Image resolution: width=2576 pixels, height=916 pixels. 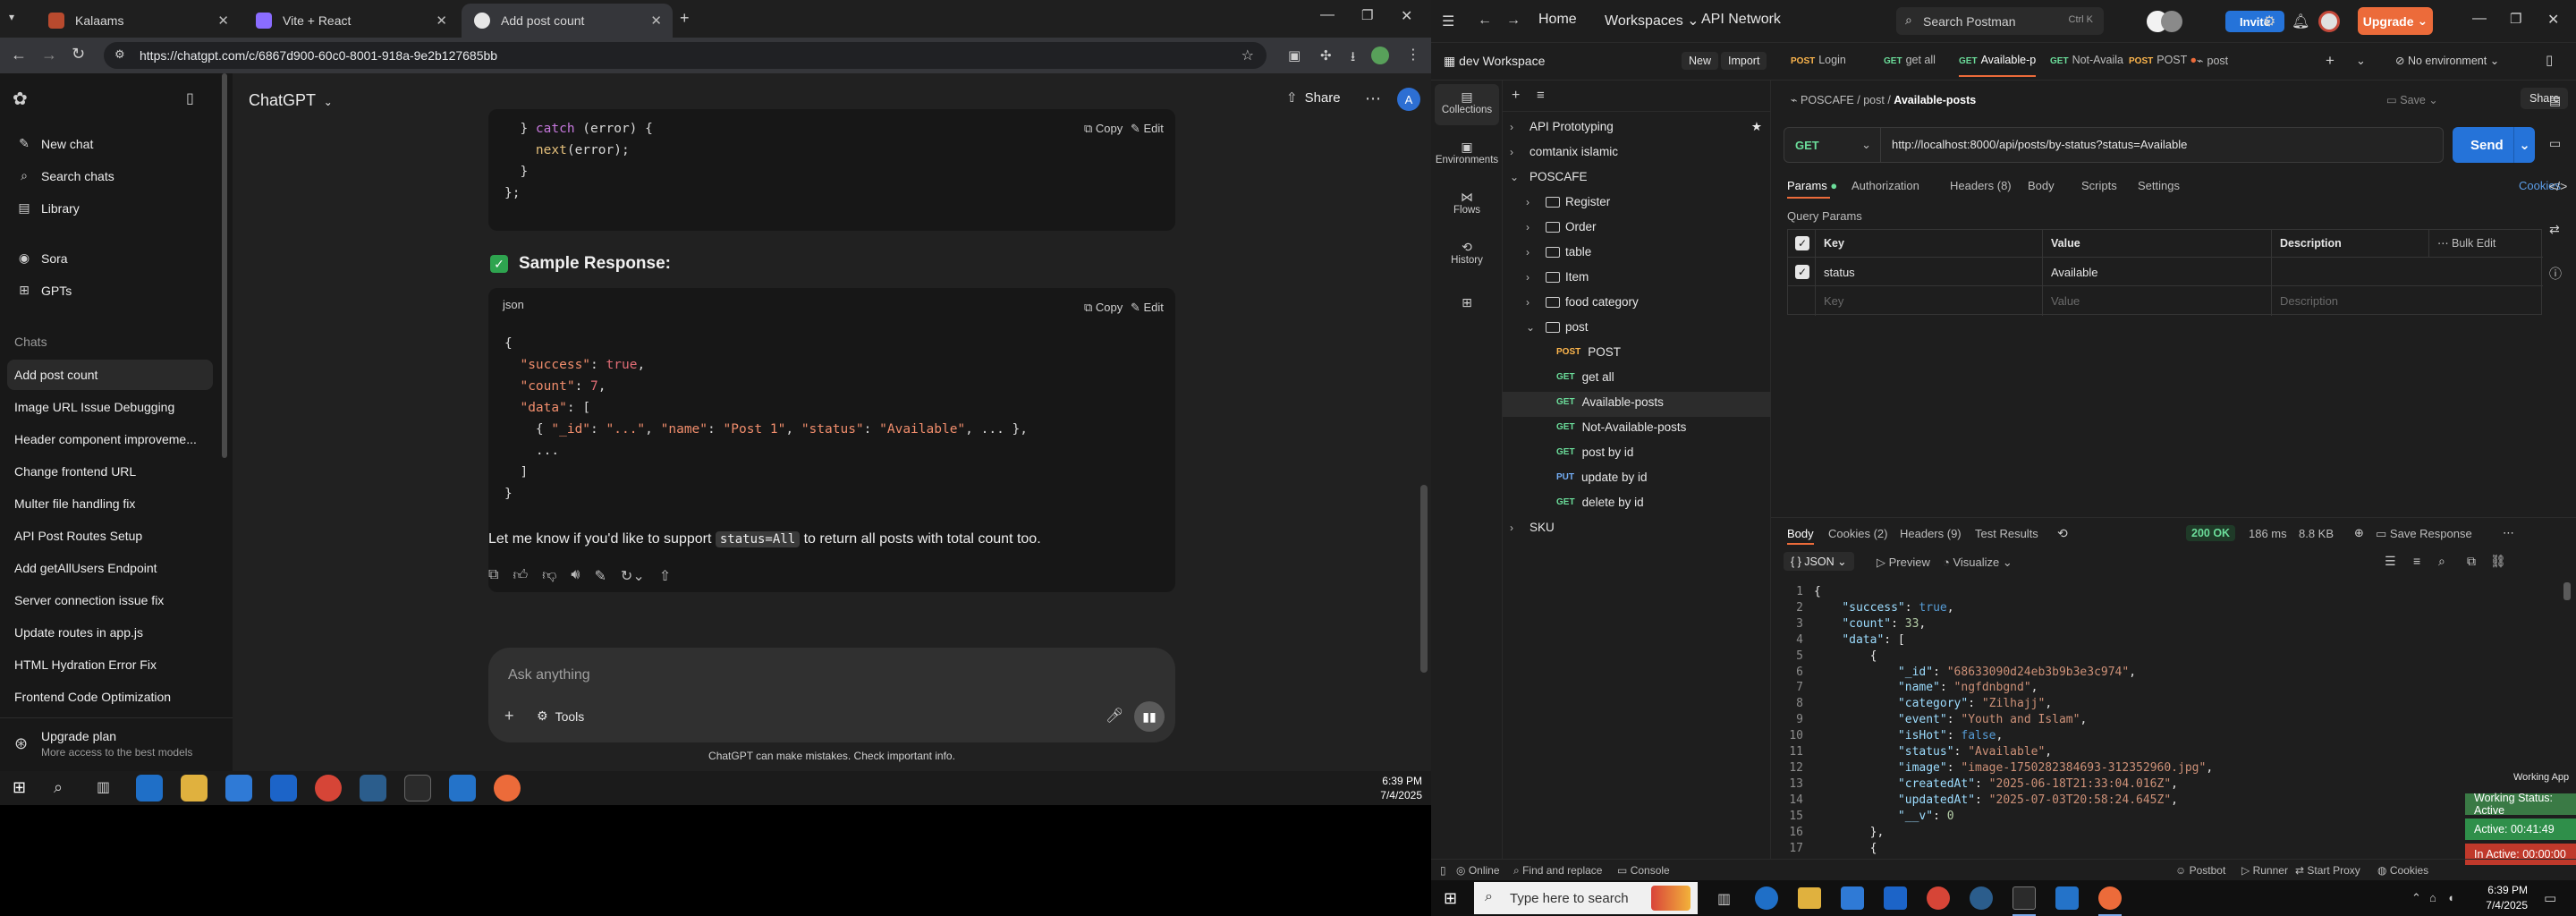 What do you see at coordinates (43, 290) in the screenshot?
I see `gpts-button: ⊞ GPTs` at bounding box center [43, 290].